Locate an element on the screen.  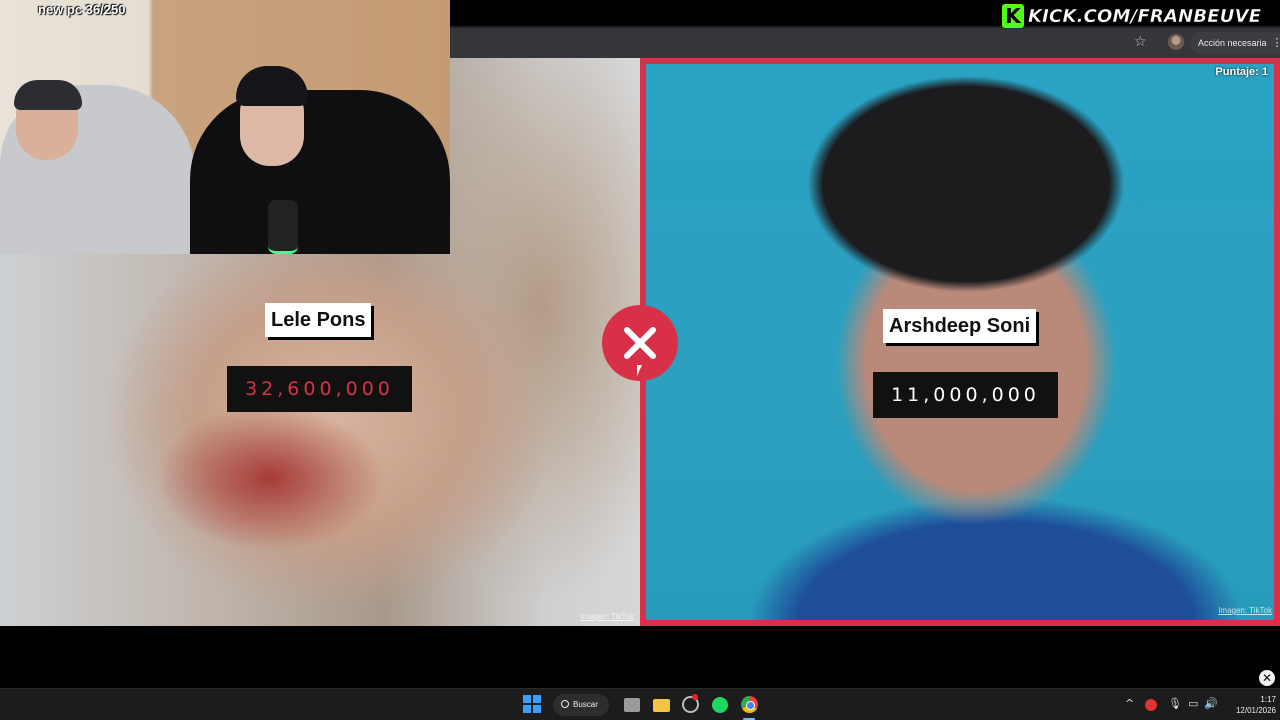
tray-microphone-icon: 🎙 is located at coordinates (1175, 703).